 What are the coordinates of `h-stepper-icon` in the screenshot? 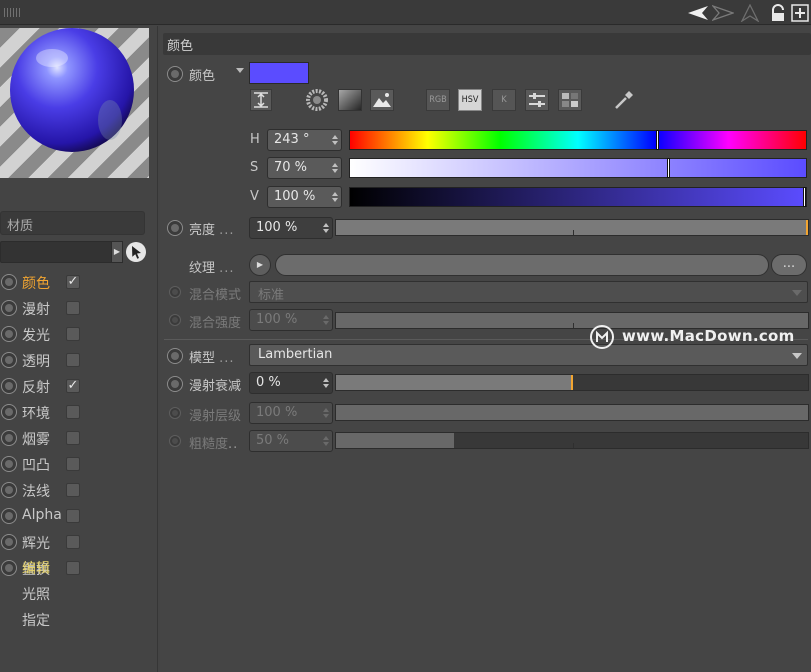 It's located at (335, 140).